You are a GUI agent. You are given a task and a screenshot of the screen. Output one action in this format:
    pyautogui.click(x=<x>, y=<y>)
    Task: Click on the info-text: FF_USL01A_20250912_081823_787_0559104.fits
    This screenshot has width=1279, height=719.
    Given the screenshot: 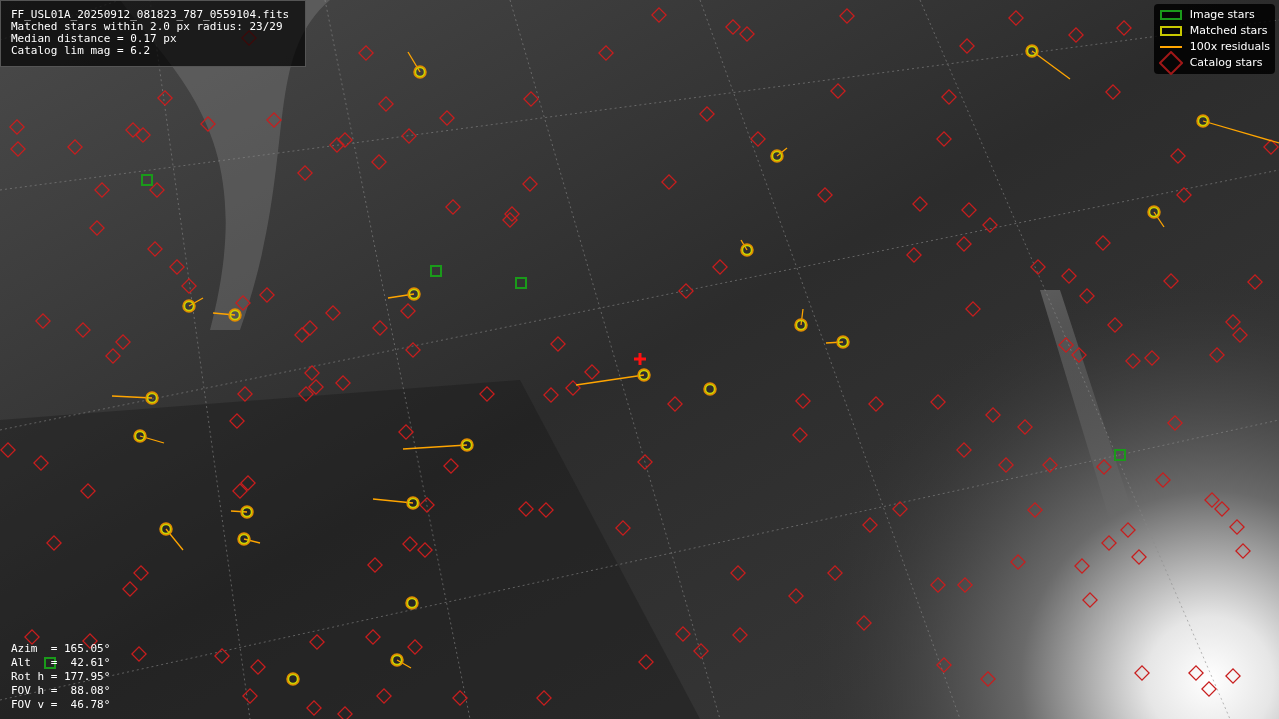 What is the action you would take?
    pyautogui.click(x=150, y=15)
    